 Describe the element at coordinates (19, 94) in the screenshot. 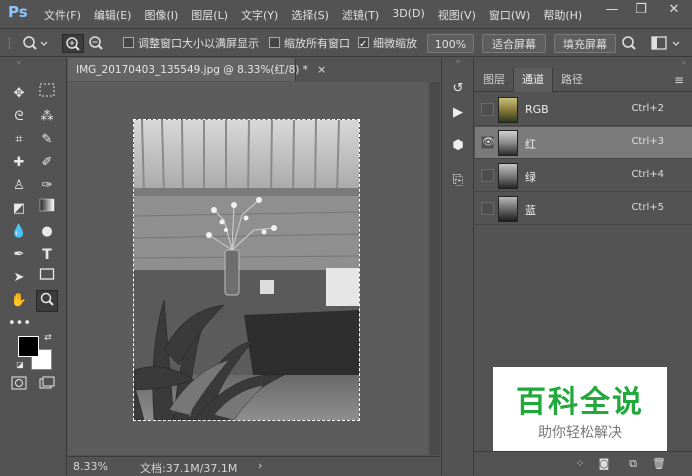

I see `move-tool-icon: ✥` at that location.